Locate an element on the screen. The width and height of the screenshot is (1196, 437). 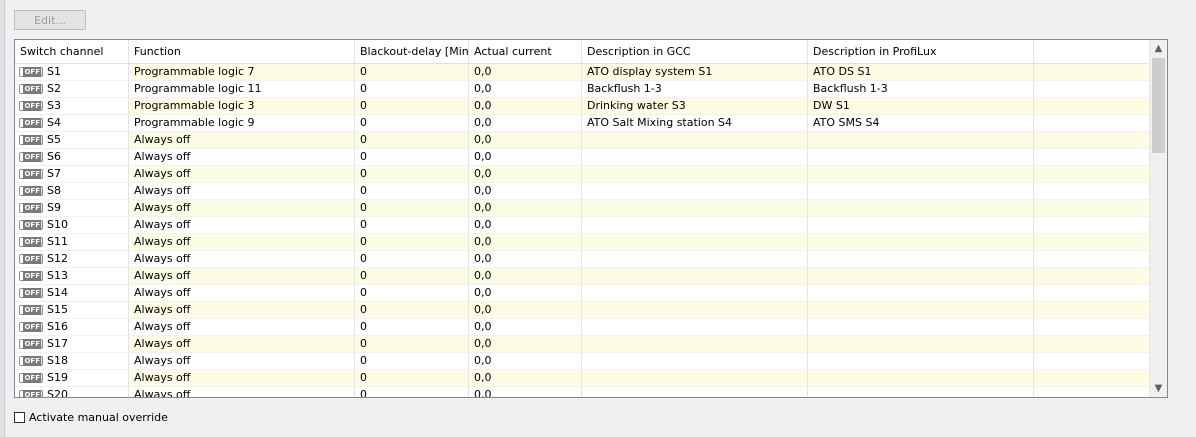
column-header-switch-channel: Switch channel is located at coordinates (72, 52).